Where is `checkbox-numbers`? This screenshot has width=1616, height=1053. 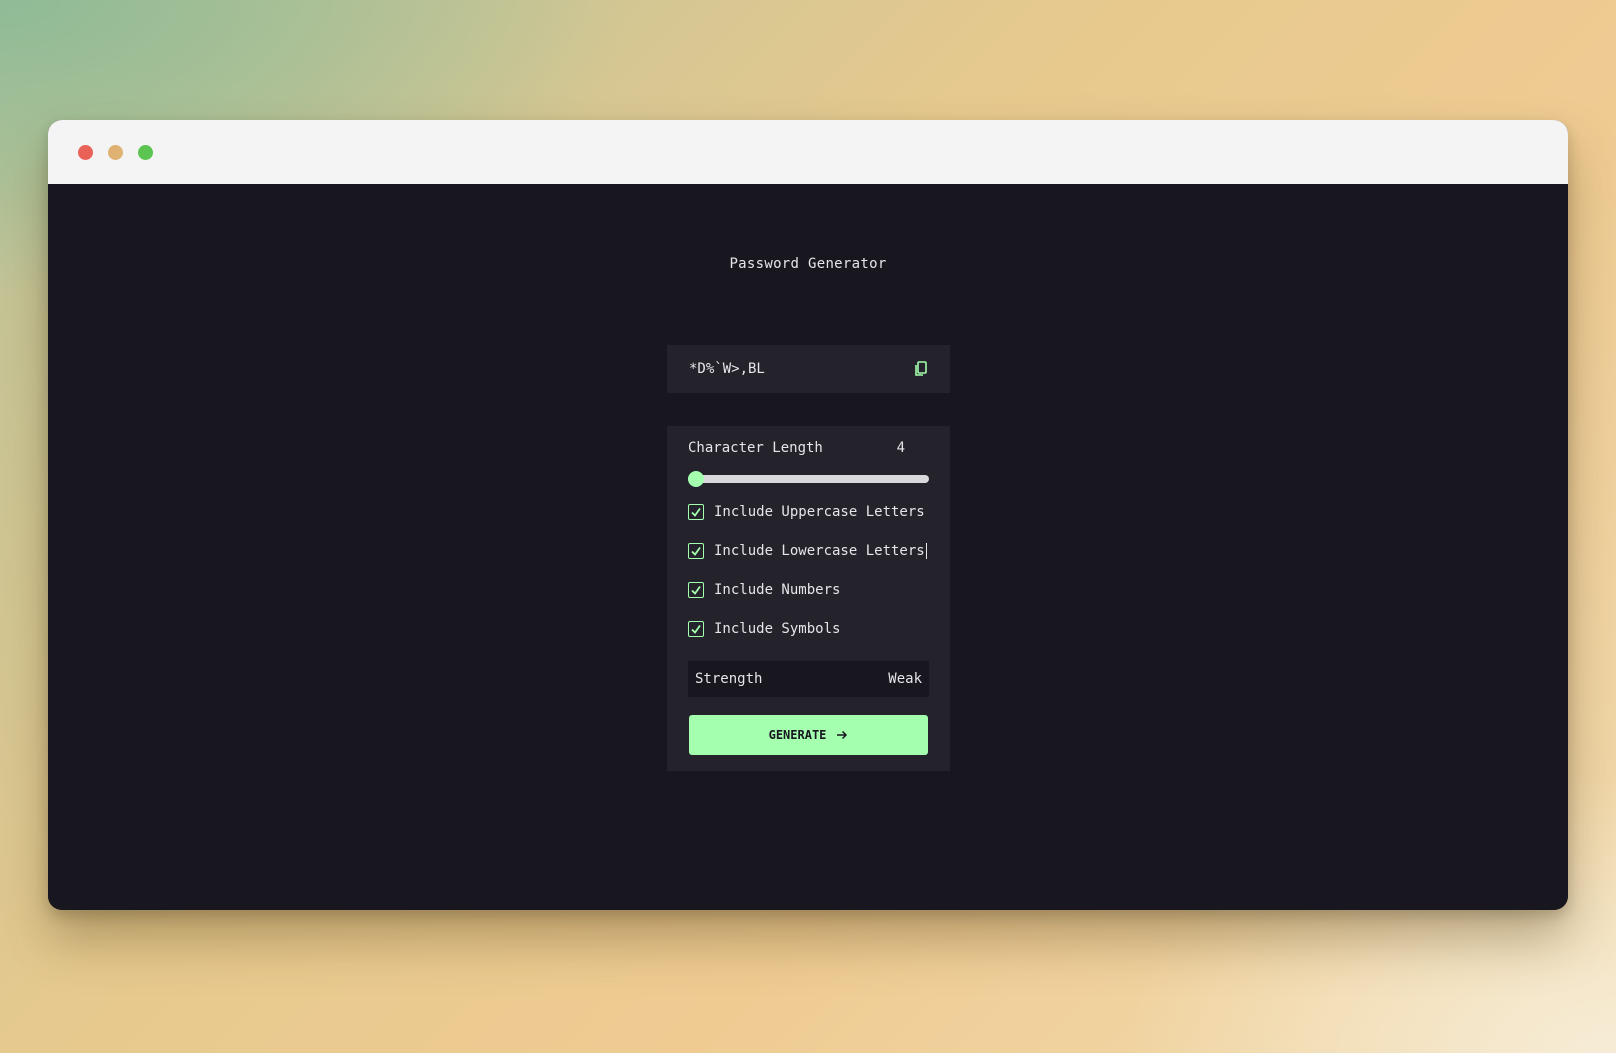 checkbox-numbers is located at coordinates (696, 590).